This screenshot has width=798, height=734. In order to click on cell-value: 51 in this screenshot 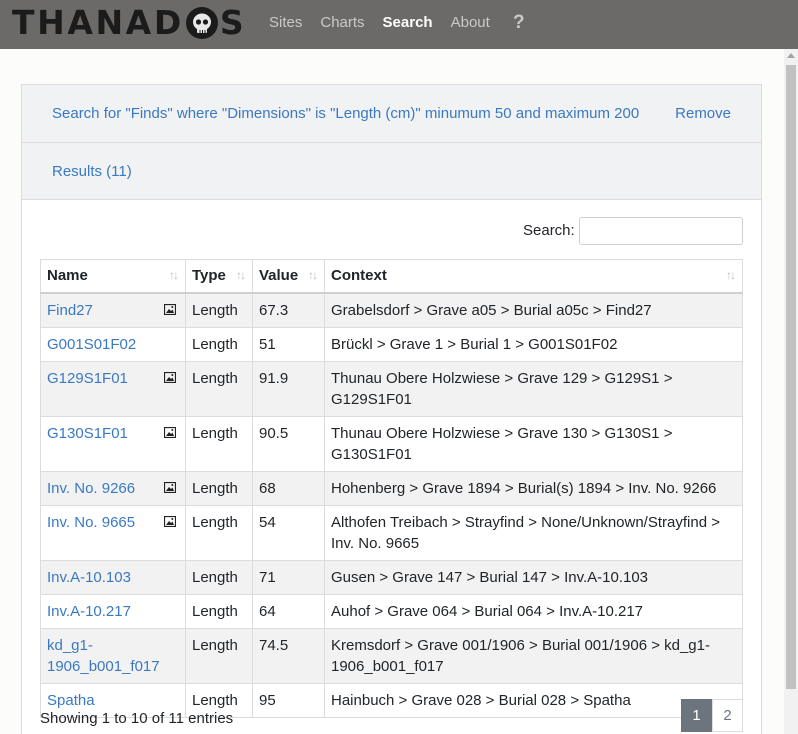, I will do `click(288, 344)`.